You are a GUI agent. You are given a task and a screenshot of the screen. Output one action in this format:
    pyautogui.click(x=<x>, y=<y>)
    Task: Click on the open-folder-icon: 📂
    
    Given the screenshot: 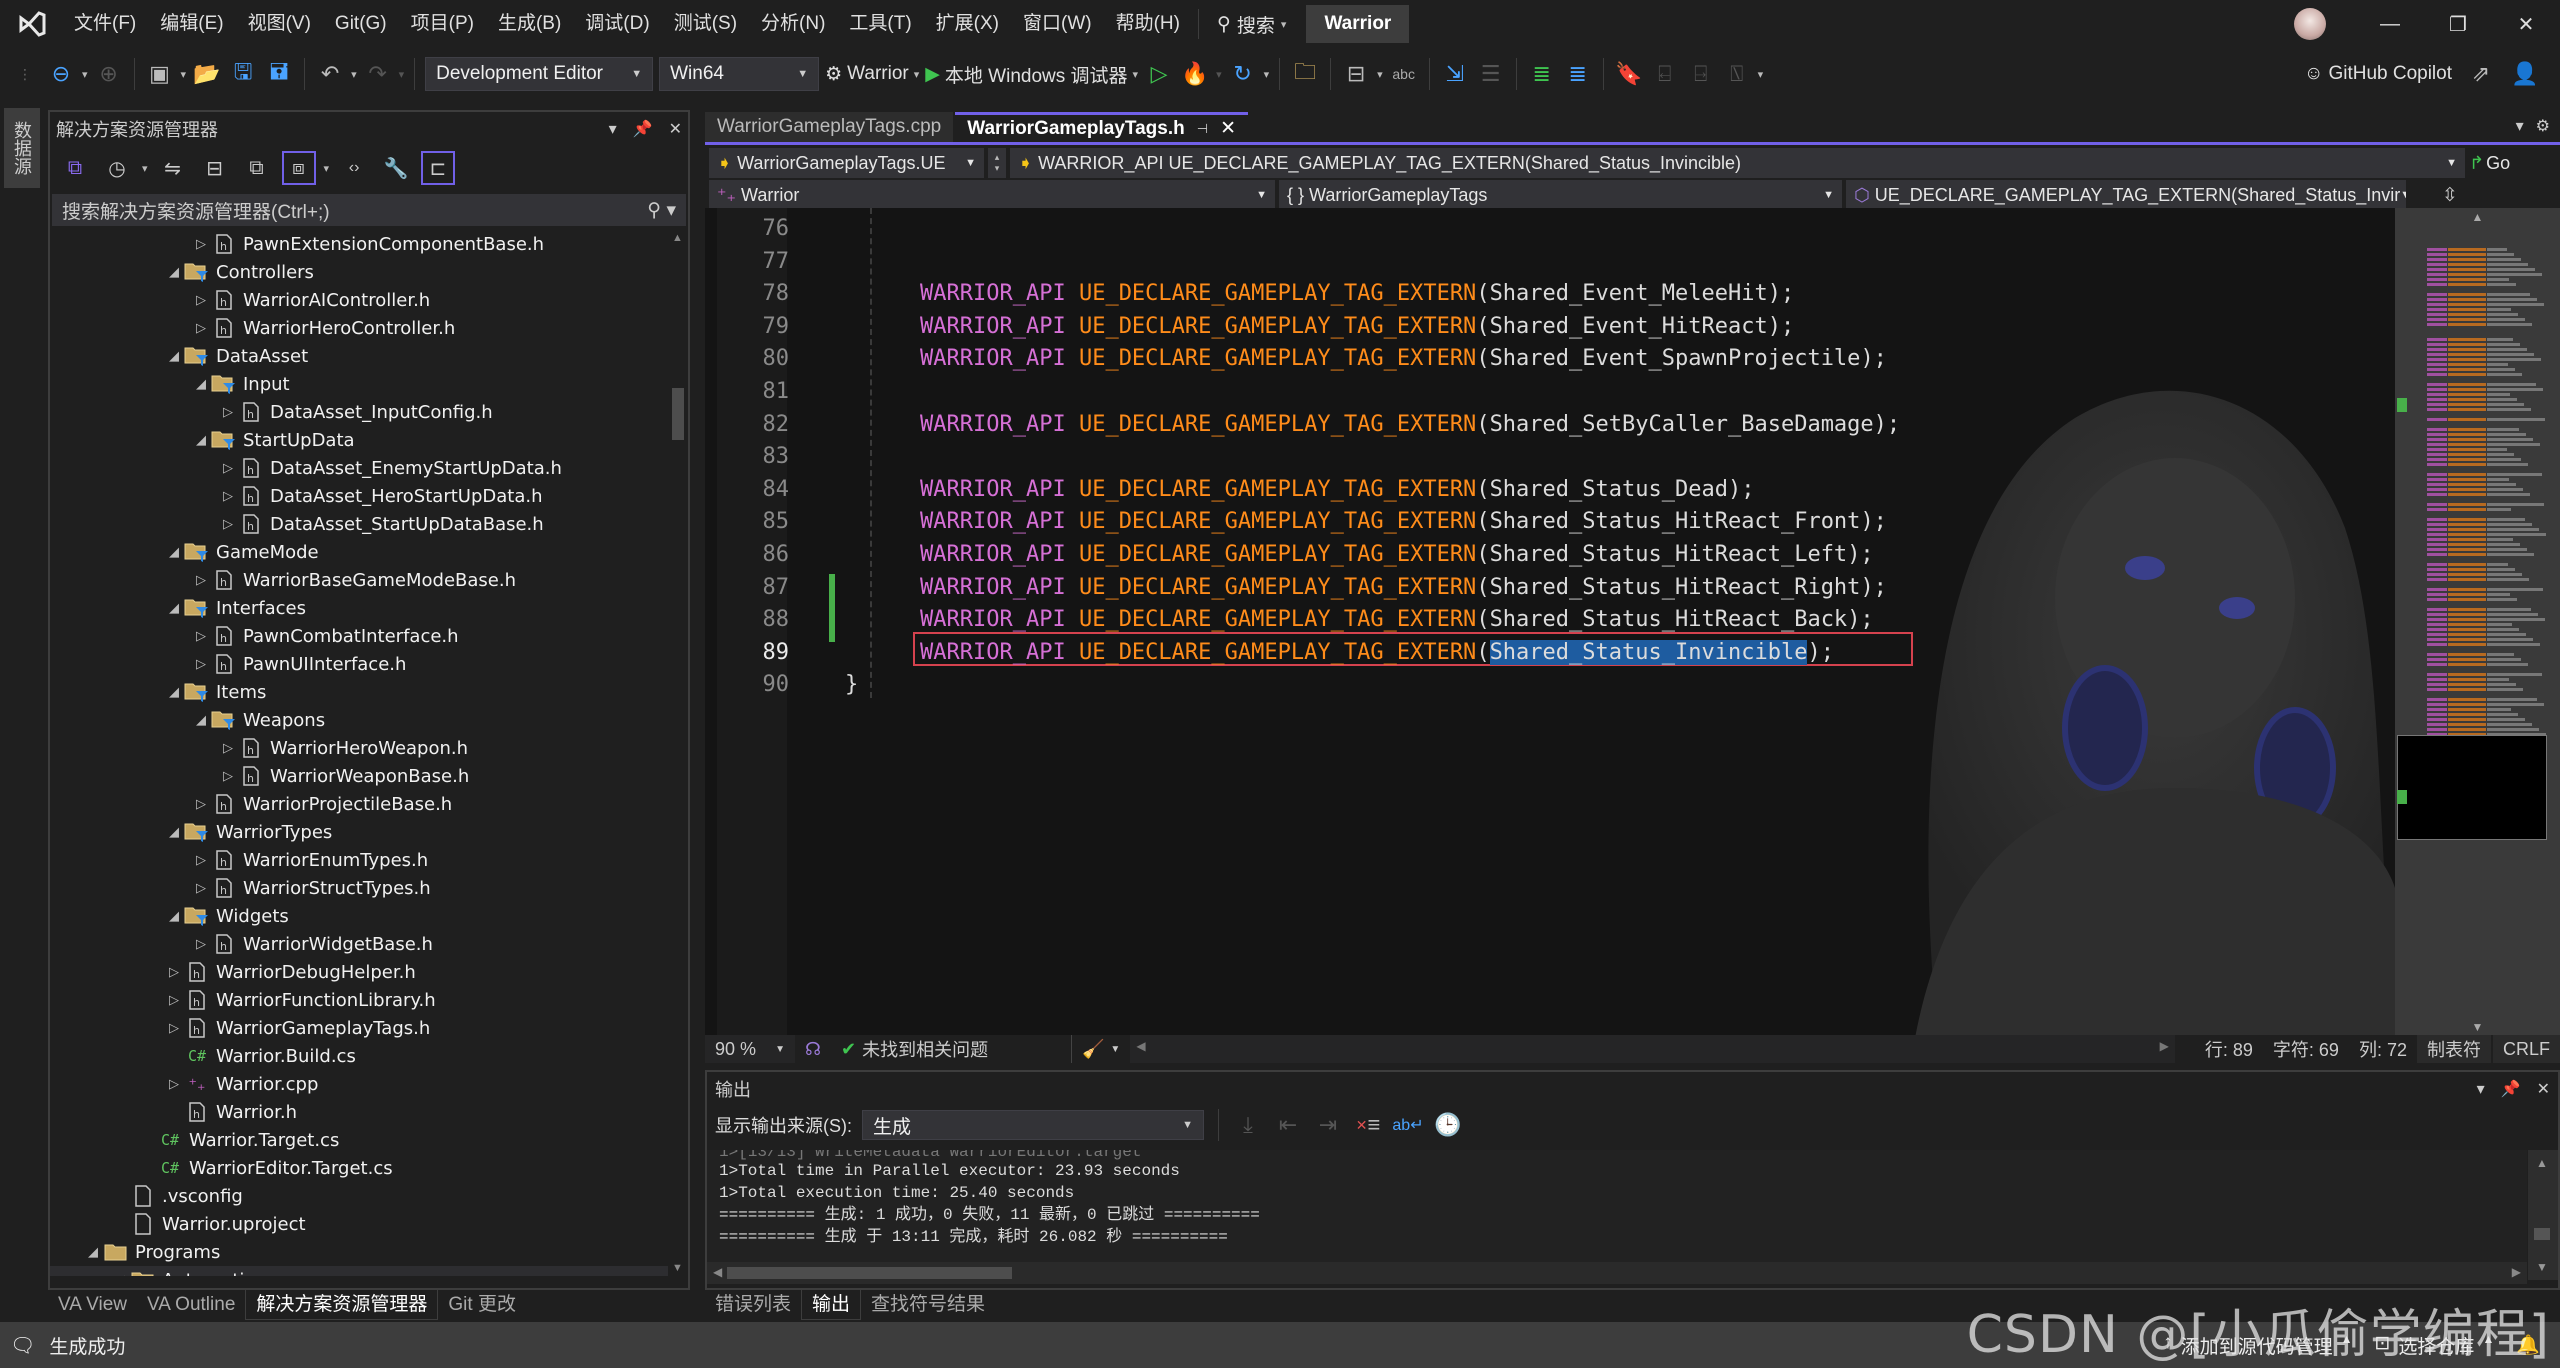 What is the action you would take?
    pyautogui.click(x=207, y=74)
    